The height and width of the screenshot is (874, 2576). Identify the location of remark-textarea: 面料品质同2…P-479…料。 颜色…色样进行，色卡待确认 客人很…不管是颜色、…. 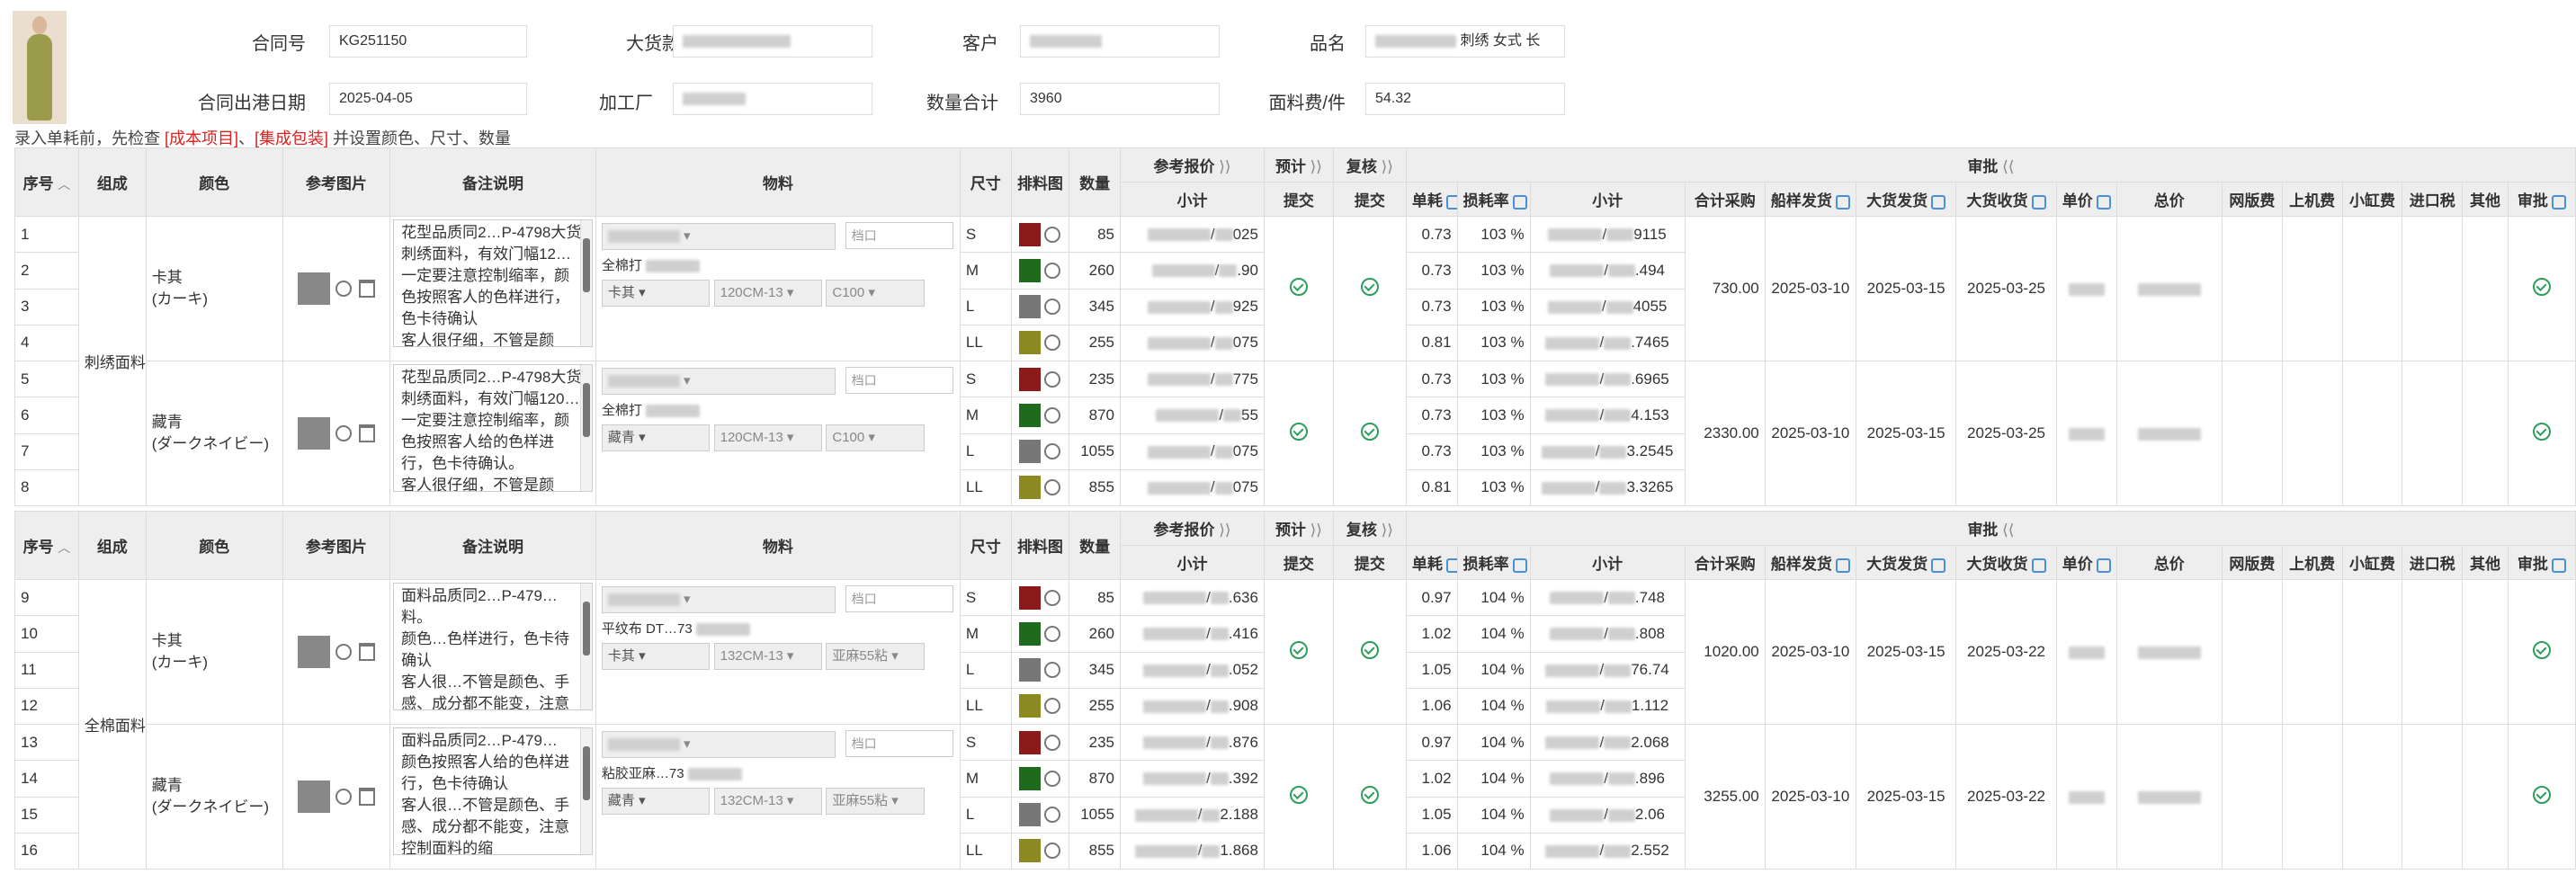
(493, 646).